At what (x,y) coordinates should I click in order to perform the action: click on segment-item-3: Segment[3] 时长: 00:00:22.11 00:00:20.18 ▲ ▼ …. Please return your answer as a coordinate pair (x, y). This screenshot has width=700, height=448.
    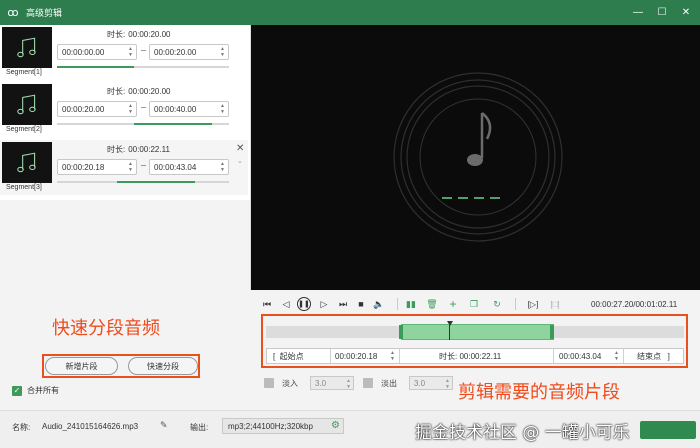
    Looking at the image, I should click on (124, 167).